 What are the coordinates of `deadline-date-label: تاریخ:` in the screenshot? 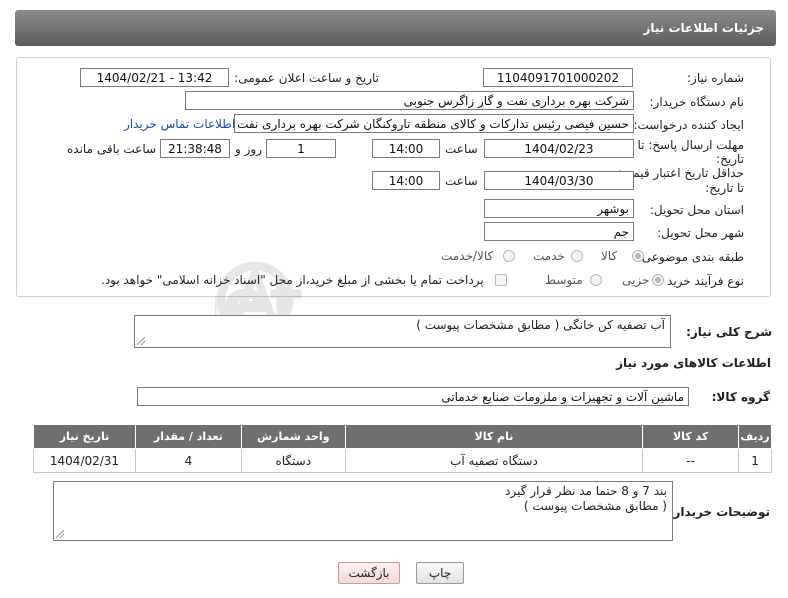 It's located at (730, 159).